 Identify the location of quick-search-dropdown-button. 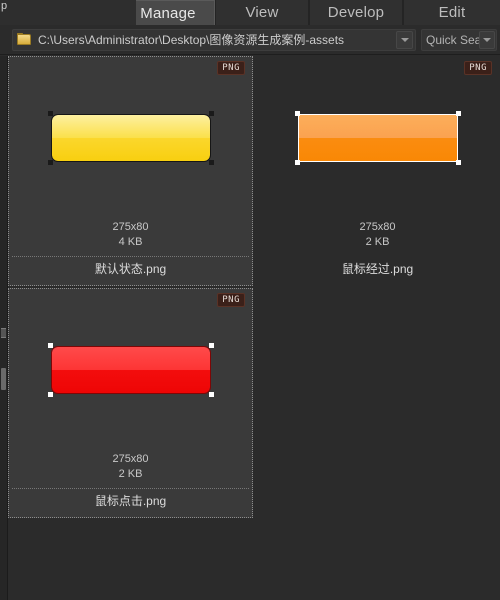
(487, 39).